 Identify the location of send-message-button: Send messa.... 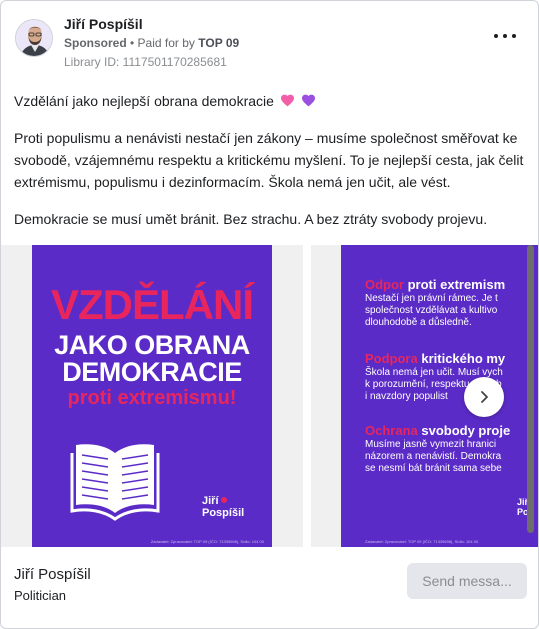
(467, 581).